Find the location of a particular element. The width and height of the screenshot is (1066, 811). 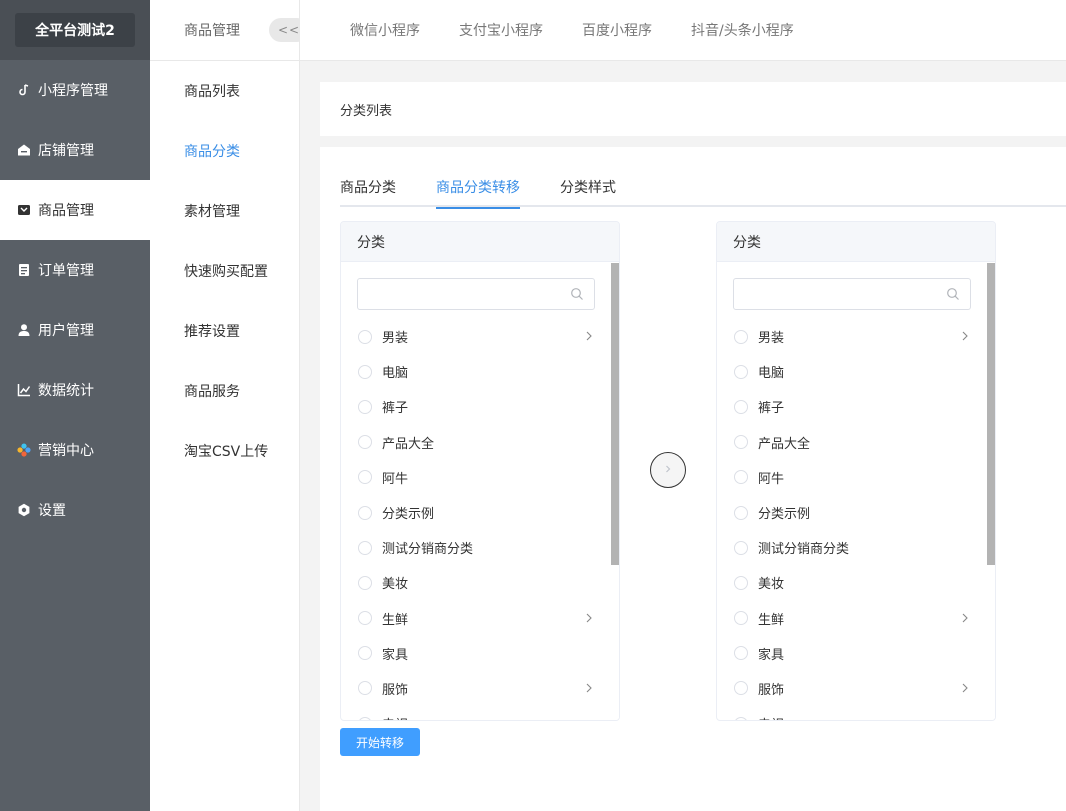

target-scrollbar is located at coordinates (991, 491).